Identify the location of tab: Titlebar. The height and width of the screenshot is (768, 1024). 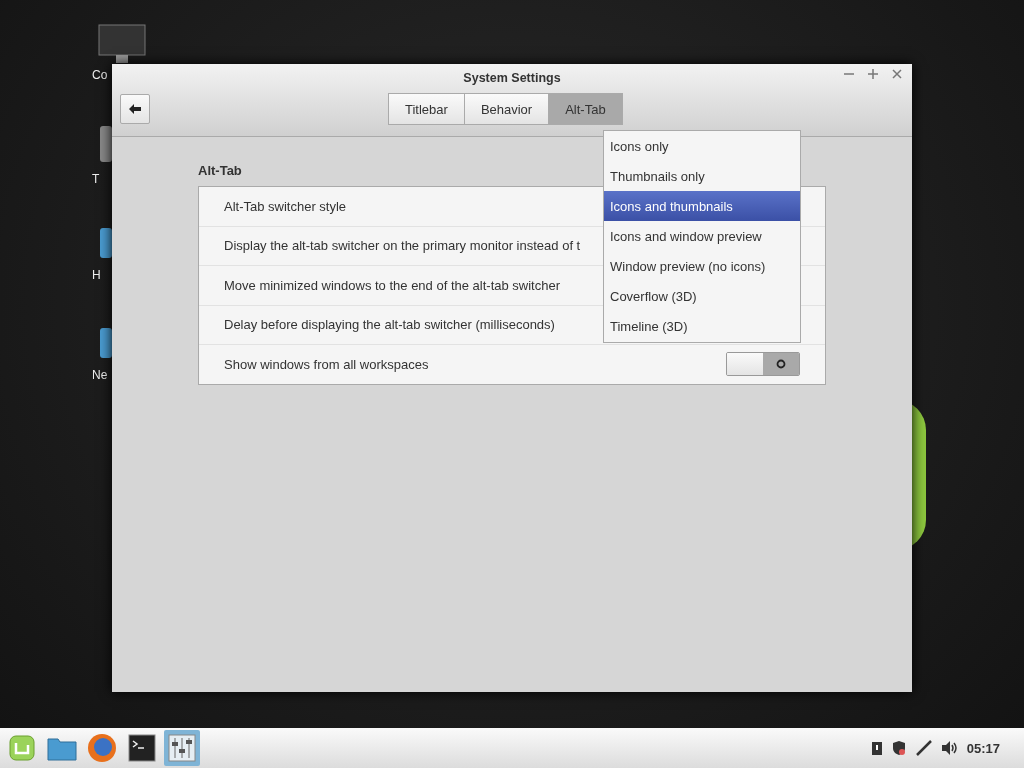
(426, 109).